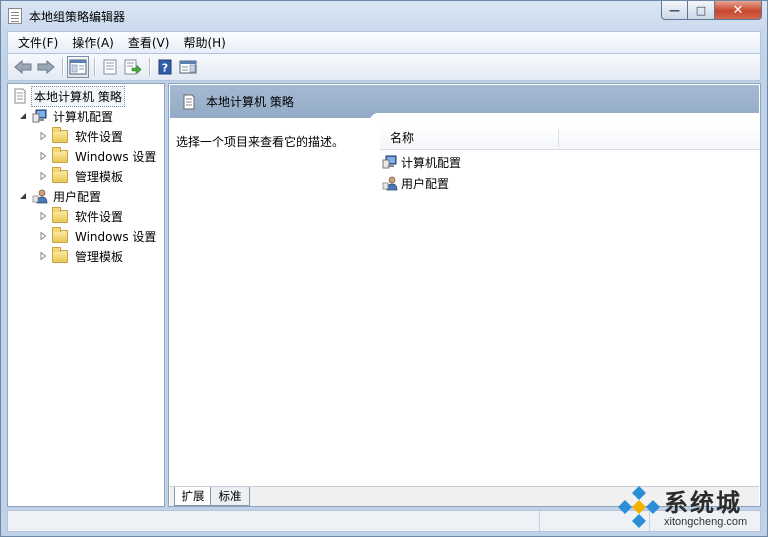 The height and width of the screenshot is (537, 768). What do you see at coordinates (78, 96) in the screenshot?
I see `tree-item-label: 本地计算机 策略` at bounding box center [78, 96].